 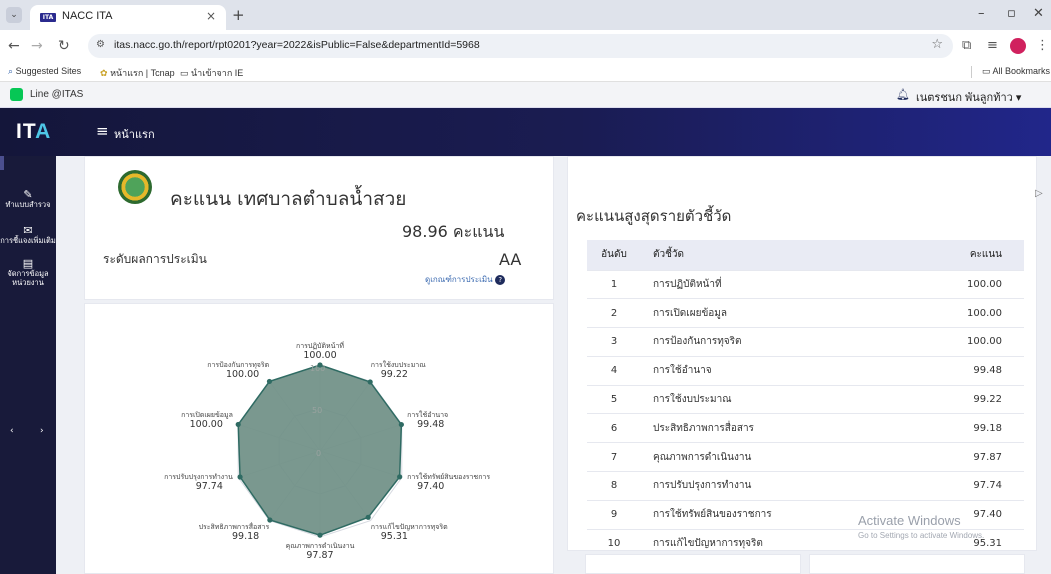 What do you see at coordinates (770, 457) in the screenshot?
I see `indicator-cell: คุณภาพการดำเนินงาน` at bounding box center [770, 457].